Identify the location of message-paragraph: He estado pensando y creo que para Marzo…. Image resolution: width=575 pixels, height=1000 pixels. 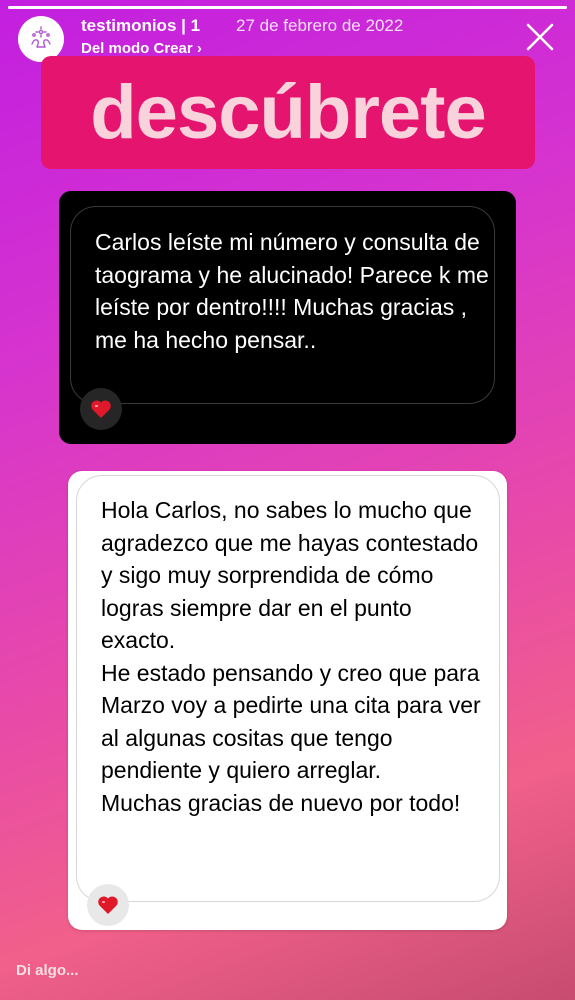
(291, 721).